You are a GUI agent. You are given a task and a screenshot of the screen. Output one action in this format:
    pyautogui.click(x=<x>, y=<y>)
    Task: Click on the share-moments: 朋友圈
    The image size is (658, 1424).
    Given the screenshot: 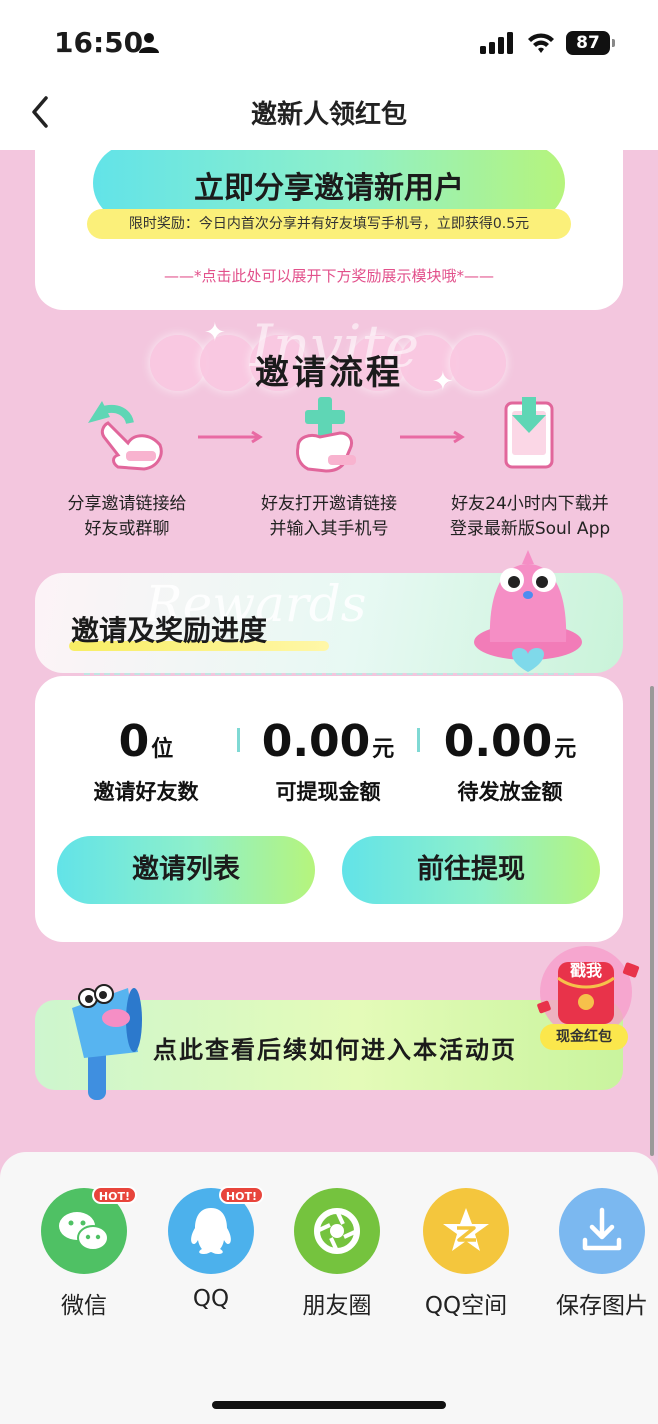 What is the action you would take?
    pyautogui.click(x=337, y=1254)
    